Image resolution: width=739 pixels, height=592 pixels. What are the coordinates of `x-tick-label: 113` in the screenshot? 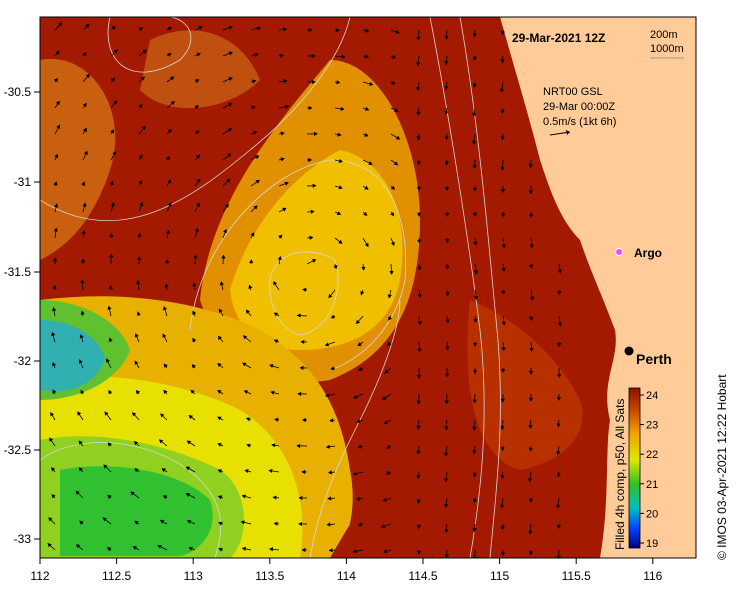 It's located at (193, 576).